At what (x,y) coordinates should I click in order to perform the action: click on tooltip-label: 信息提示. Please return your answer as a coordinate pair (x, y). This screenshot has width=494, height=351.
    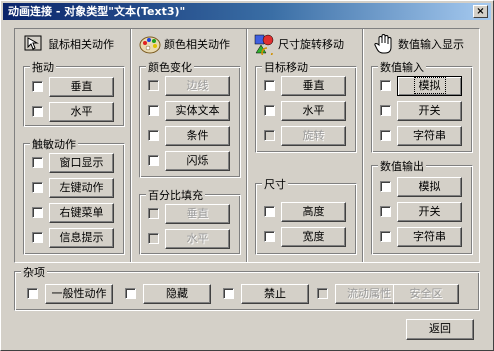
    Looking at the image, I should click on (81, 237).